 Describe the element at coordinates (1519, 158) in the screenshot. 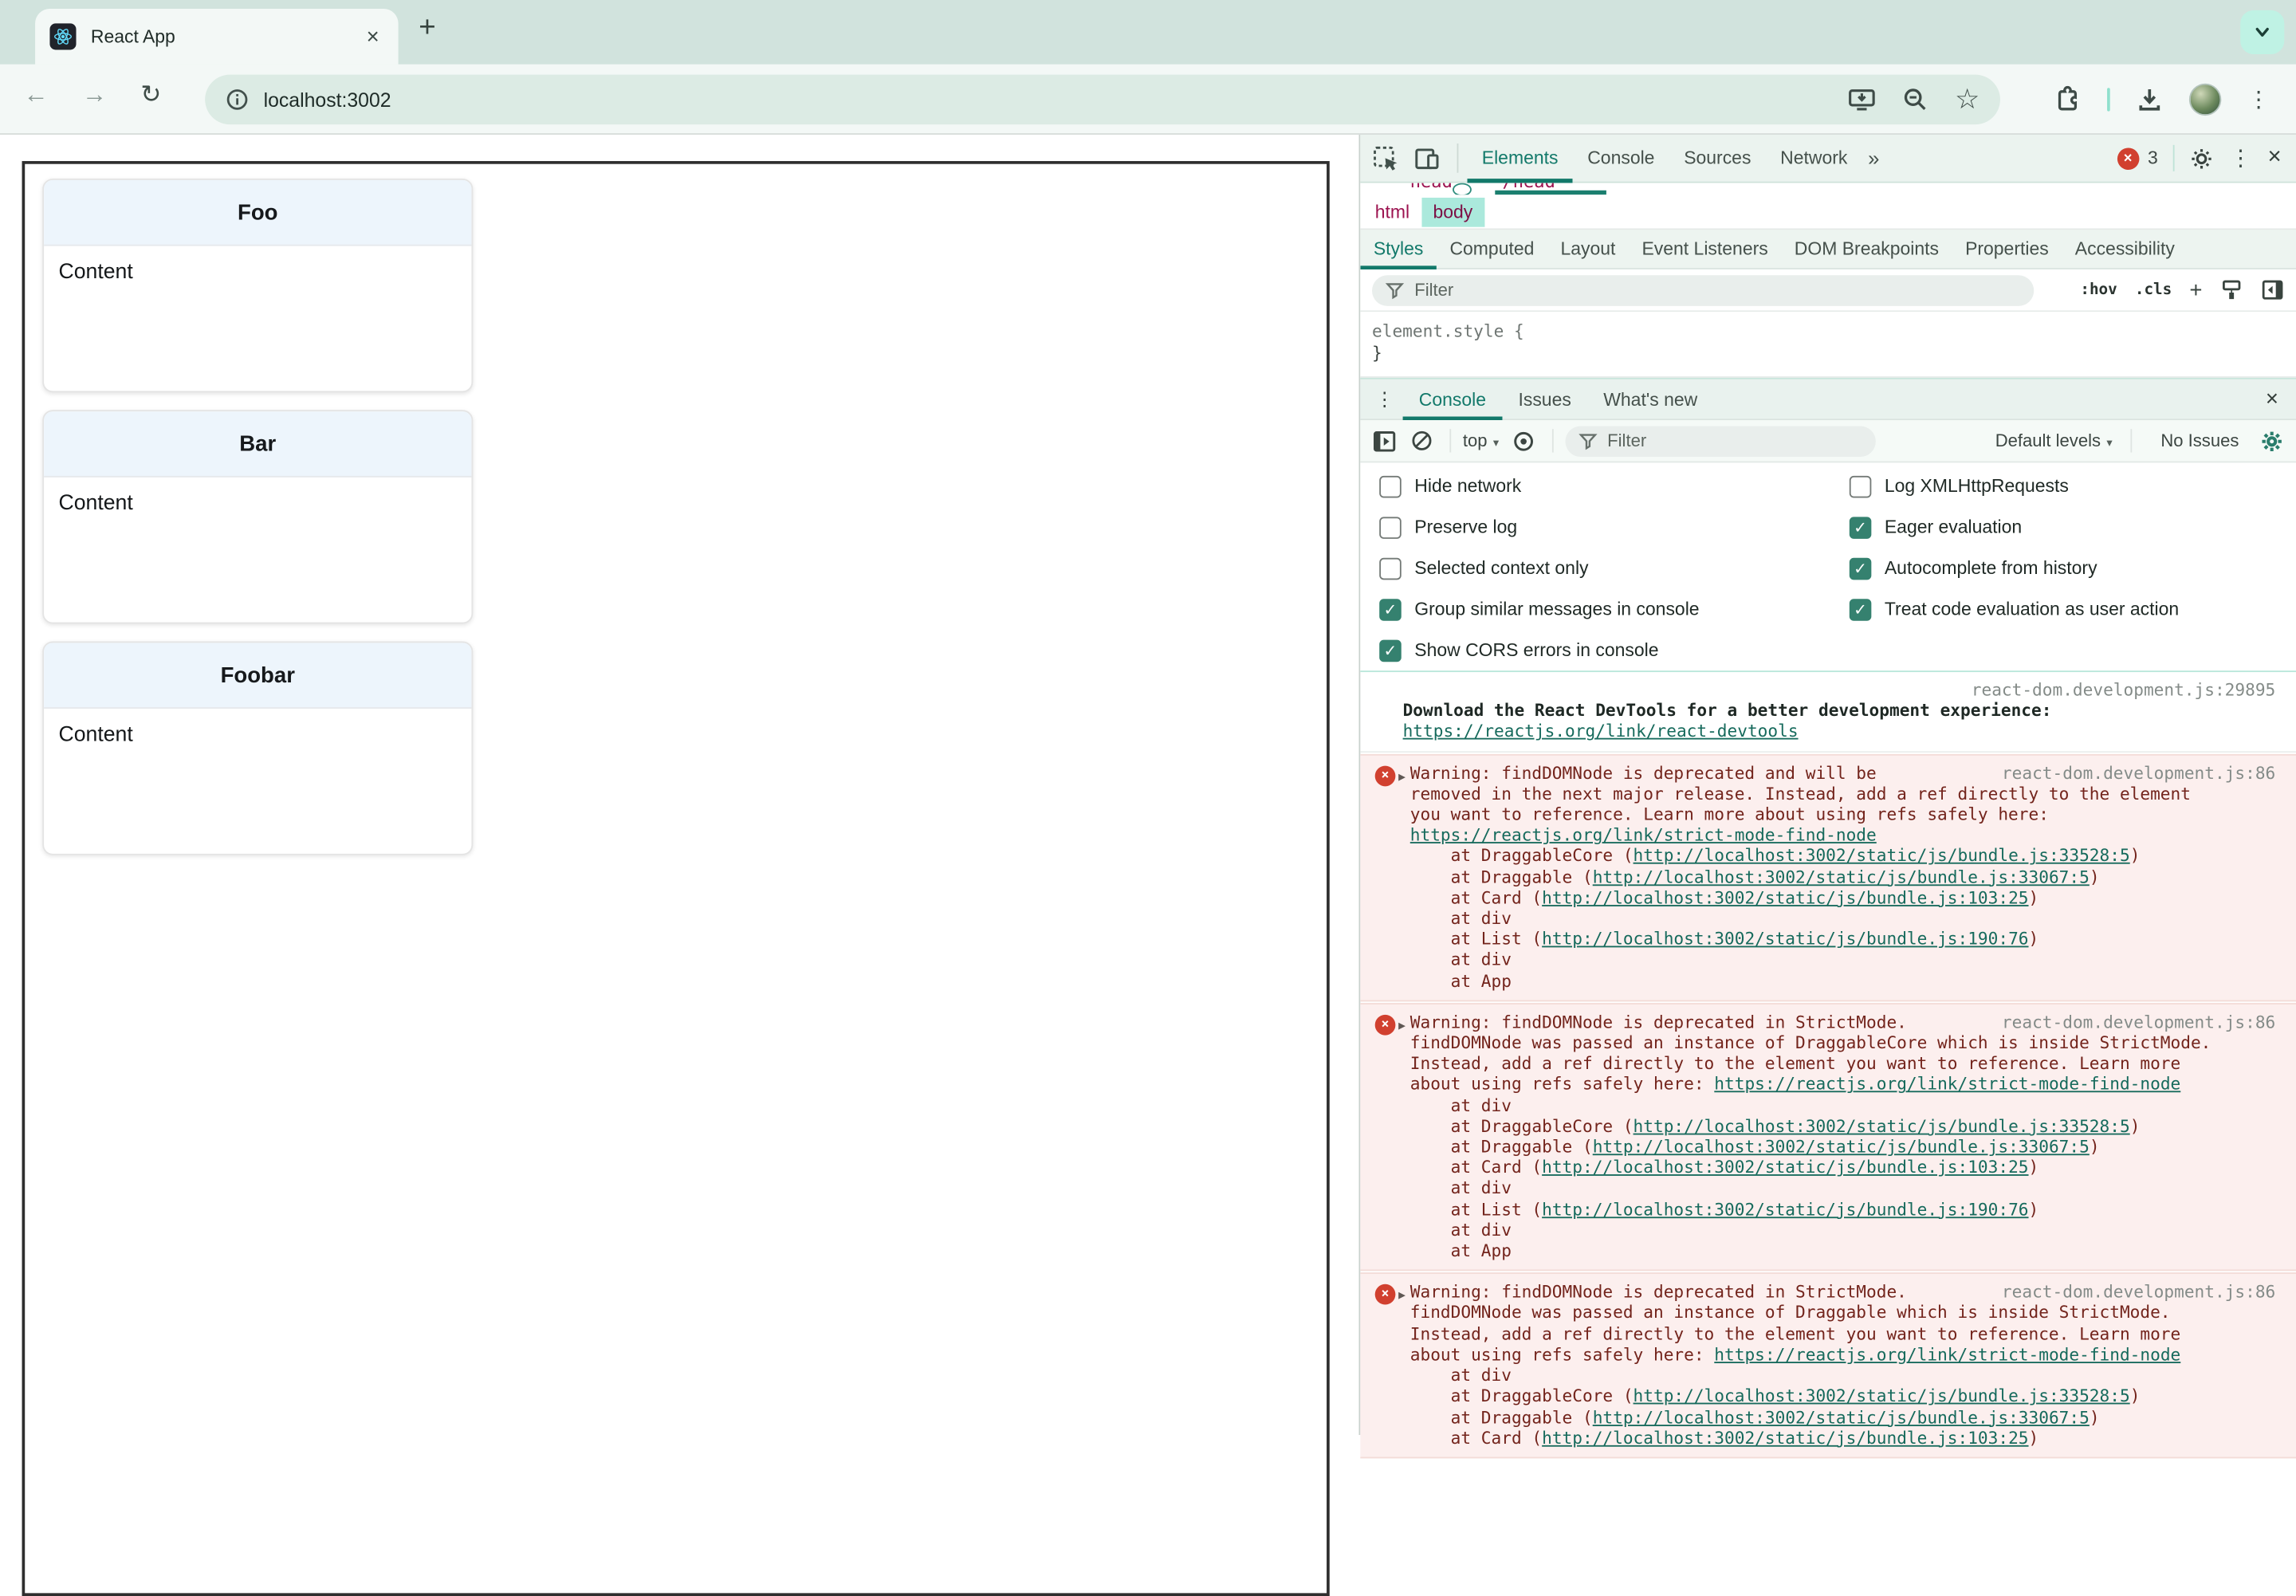

I see `tab-elements: Elements` at that location.